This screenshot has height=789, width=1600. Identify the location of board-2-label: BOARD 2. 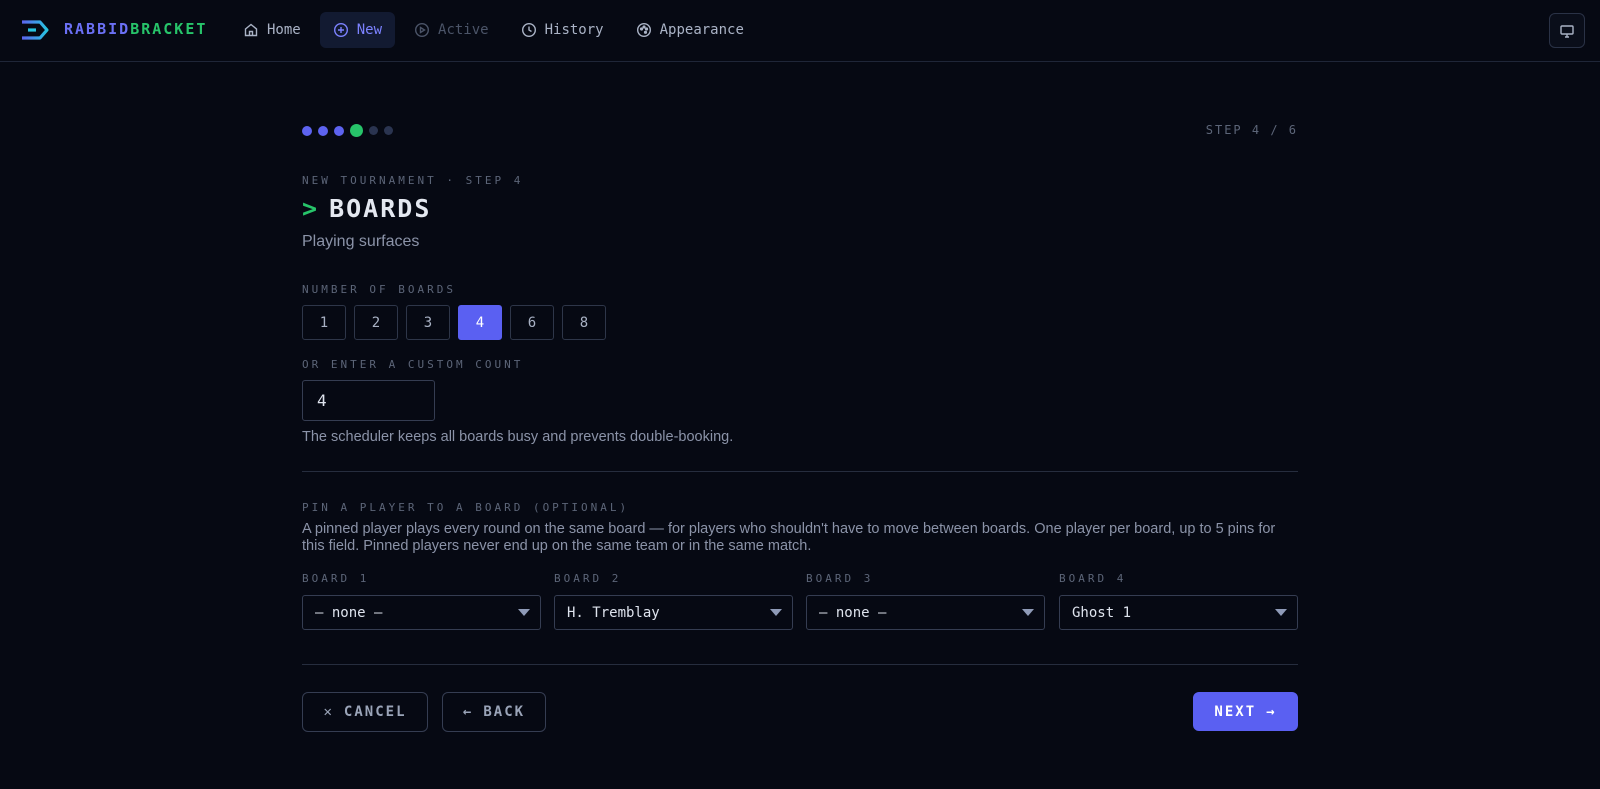
(588, 578).